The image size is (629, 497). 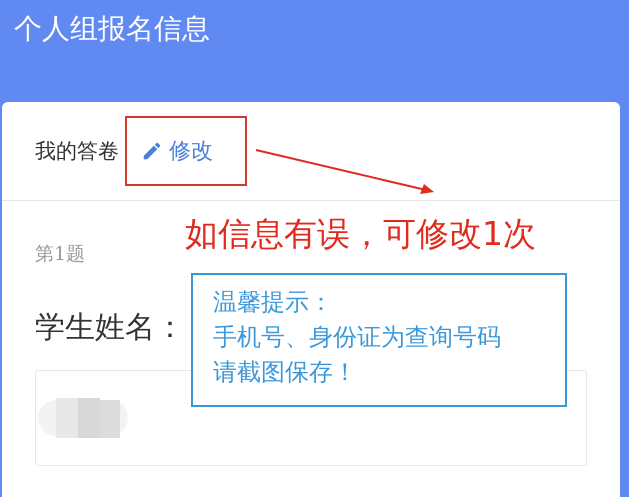 I want to click on annotation-note: 如信息有误，可修改1次, so click(x=360, y=234).